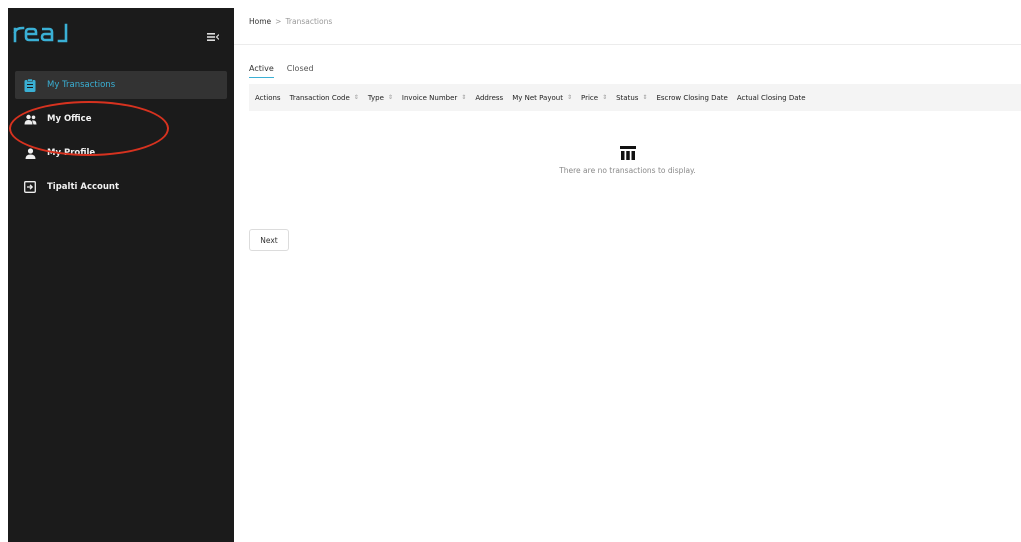  I want to click on collapse-menu-icon, so click(213, 34).